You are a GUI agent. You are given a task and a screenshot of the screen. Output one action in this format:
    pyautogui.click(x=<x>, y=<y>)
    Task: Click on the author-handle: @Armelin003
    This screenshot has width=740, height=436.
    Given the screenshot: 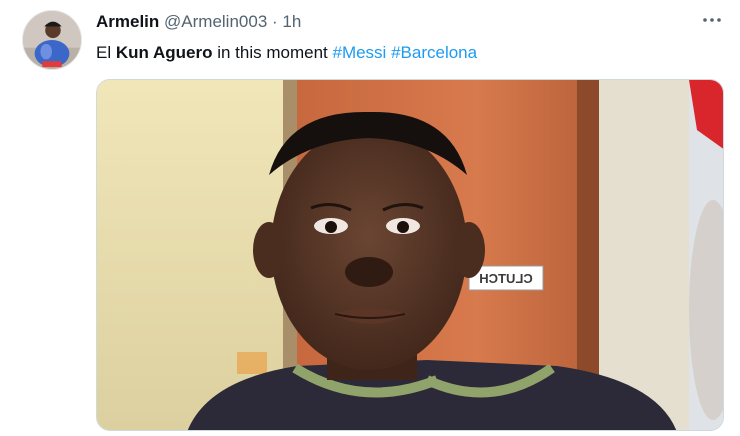 What is the action you would take?
    pyautogui.click(x=215, y=21)
    